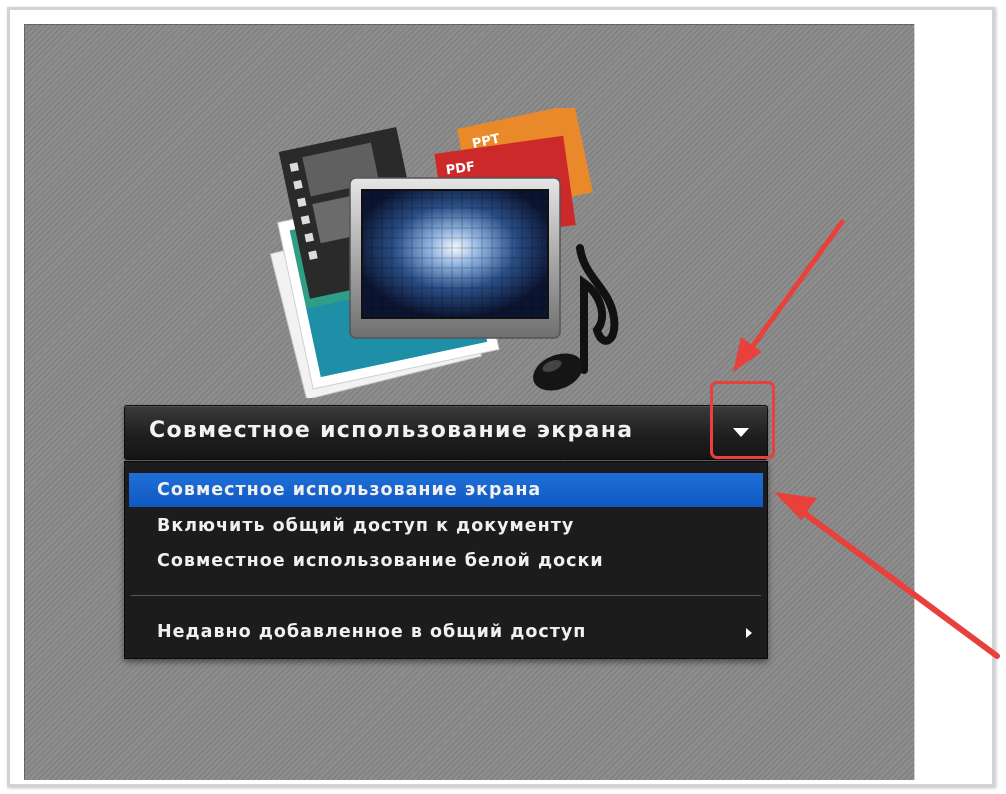  What do you see at coordinates (742, 420) in the screenshot?
I see `annotation-highlight-box` at bounding box center [742, 420].